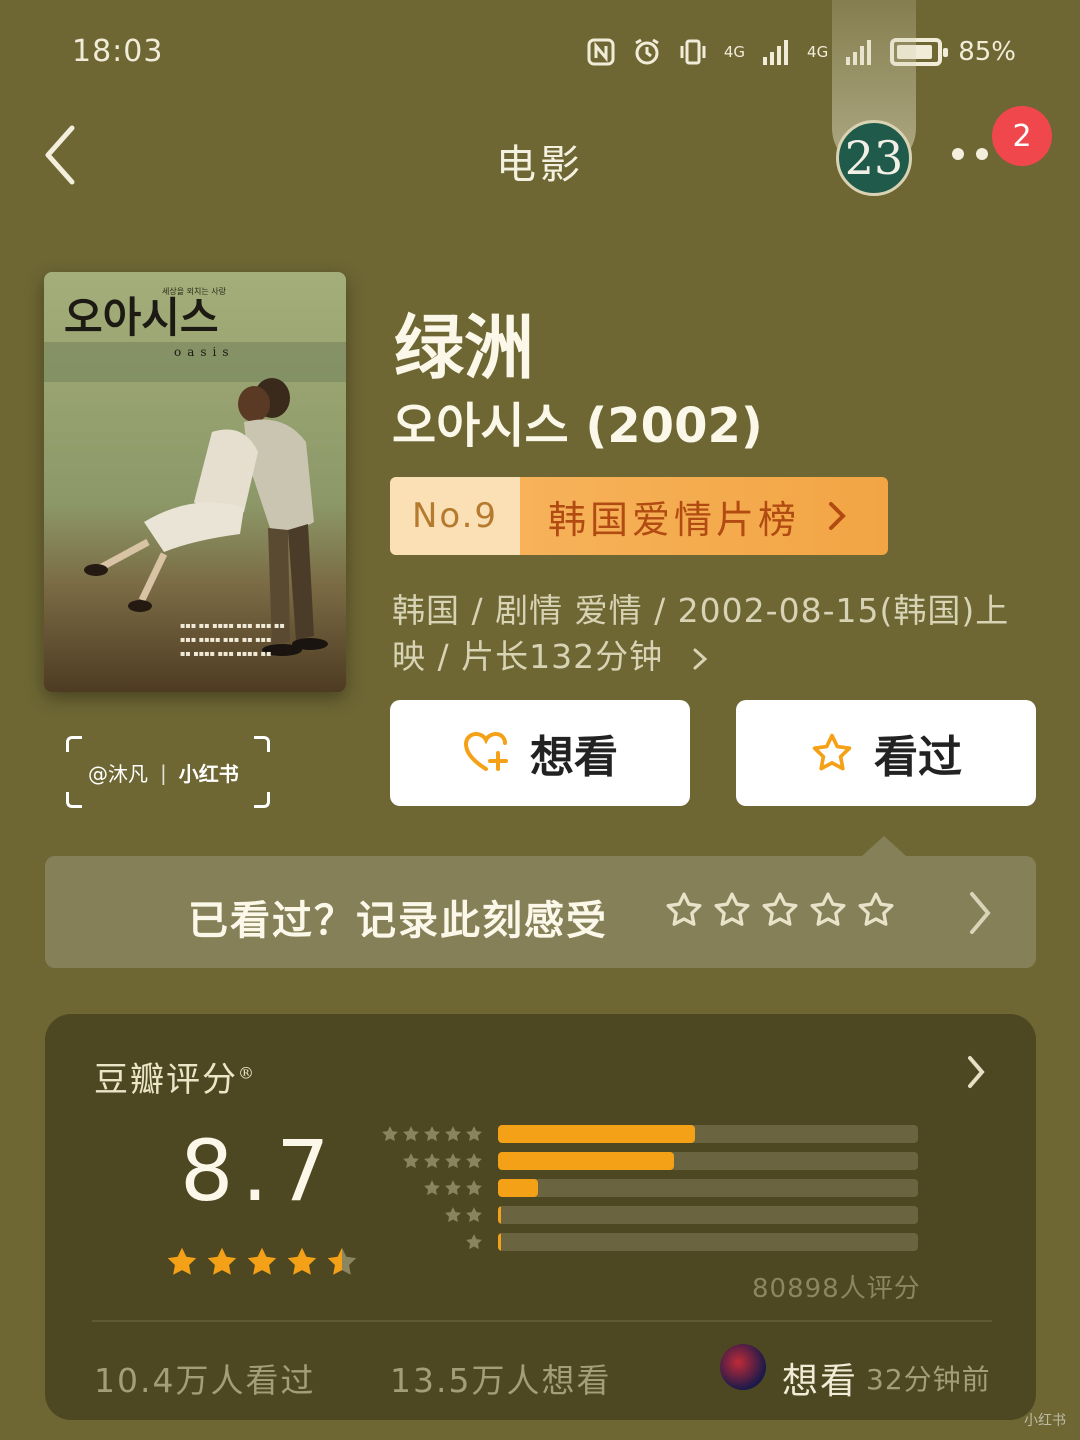  What do you see at coordinates (970, 154) in the screenshot?
I see `more-options-icon` at bounding box center [970, 154].